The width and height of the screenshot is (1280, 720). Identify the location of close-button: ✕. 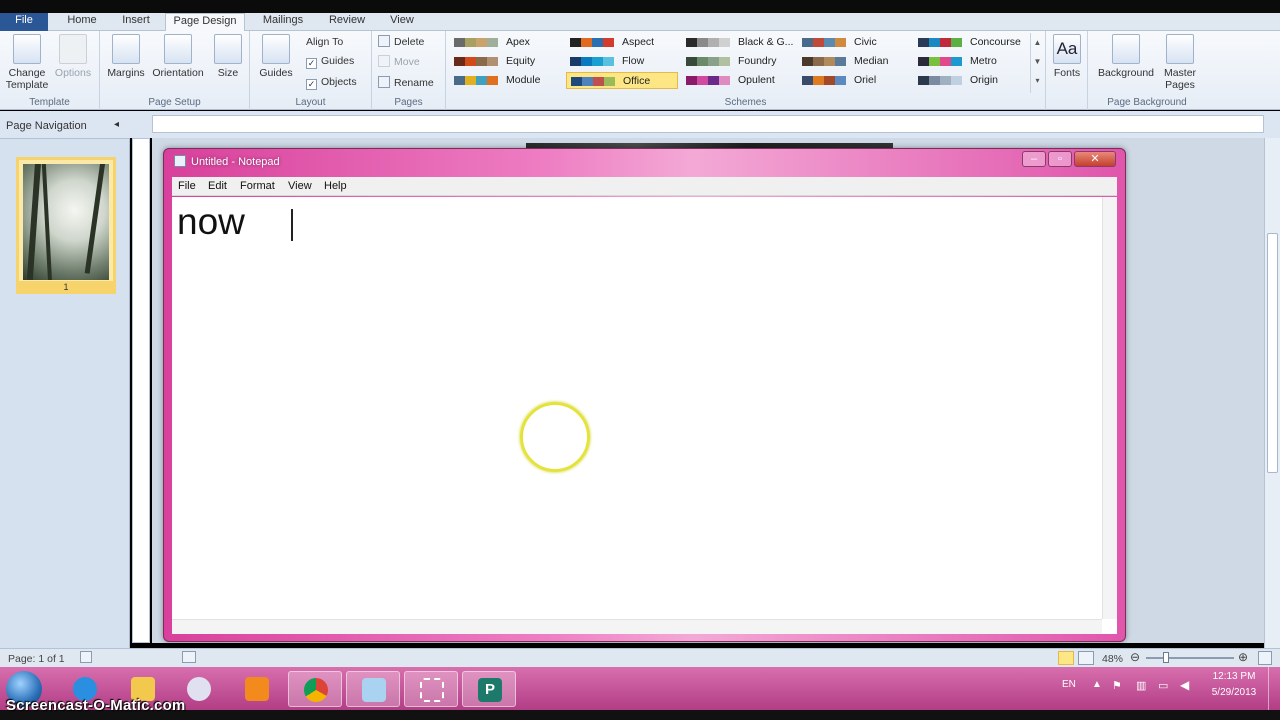
(1095, 159).